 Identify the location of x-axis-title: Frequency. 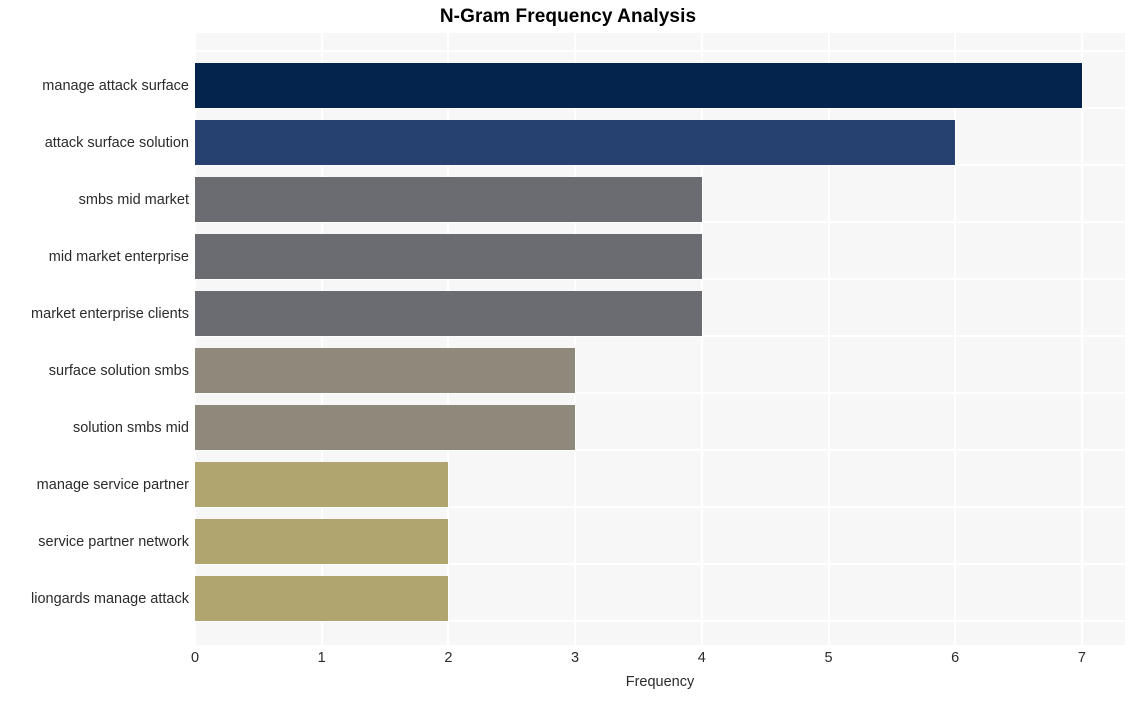
(660, 682).